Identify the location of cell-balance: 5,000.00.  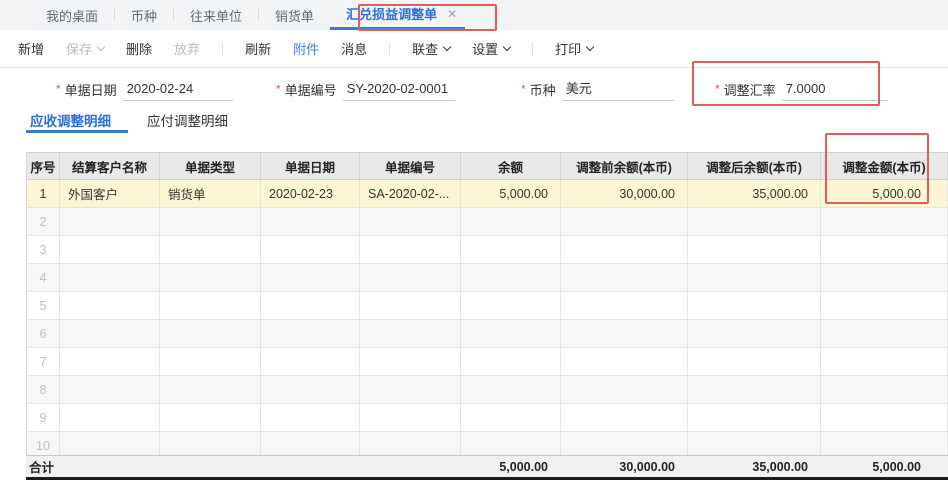
(511, 193).